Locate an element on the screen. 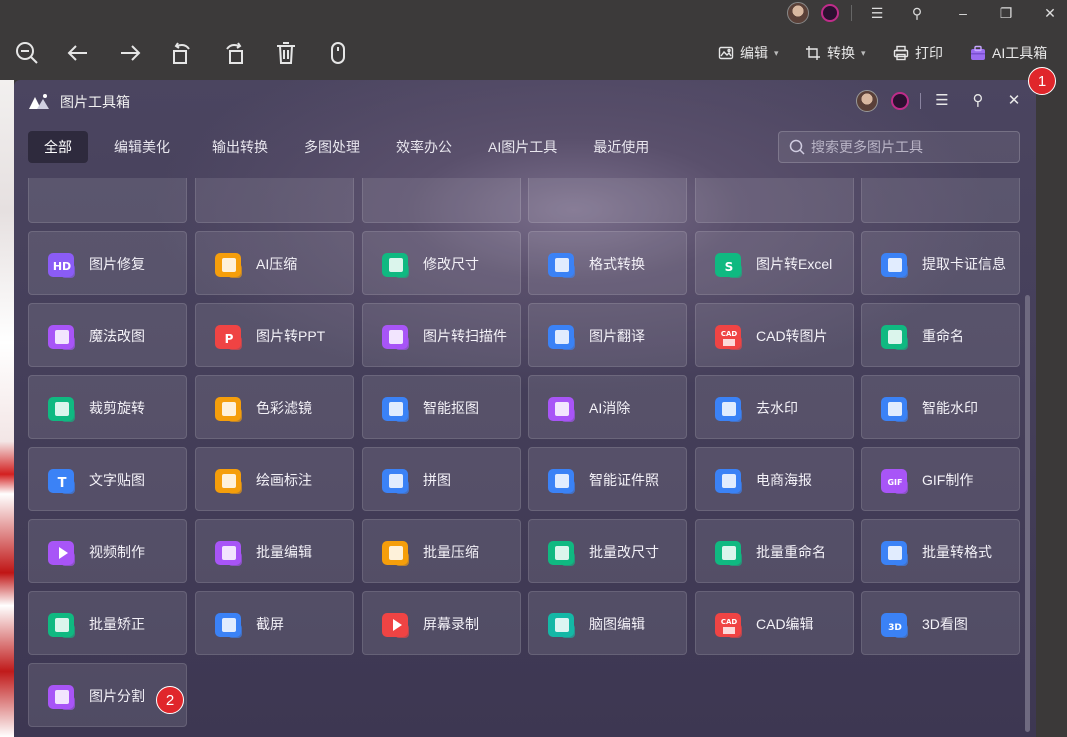 The image size is (1067, 737). tool-card: 魔法改图 is located at coordinates (107, 335).